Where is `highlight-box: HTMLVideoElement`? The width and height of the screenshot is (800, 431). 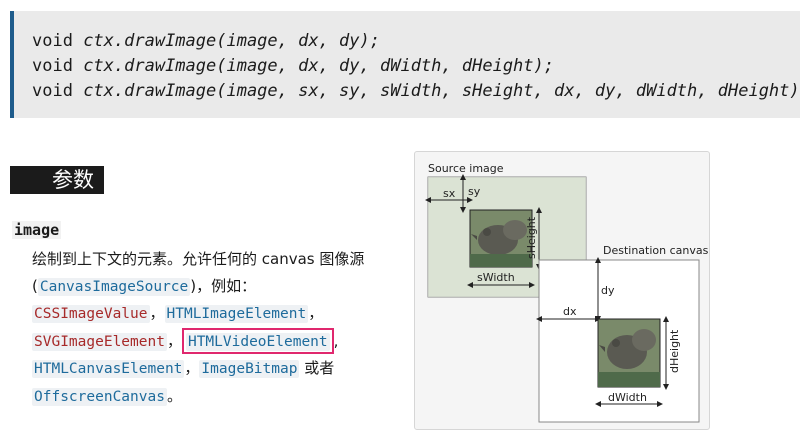
highlight-box: HTMLVideoElement is located at coordinates (257, 341).